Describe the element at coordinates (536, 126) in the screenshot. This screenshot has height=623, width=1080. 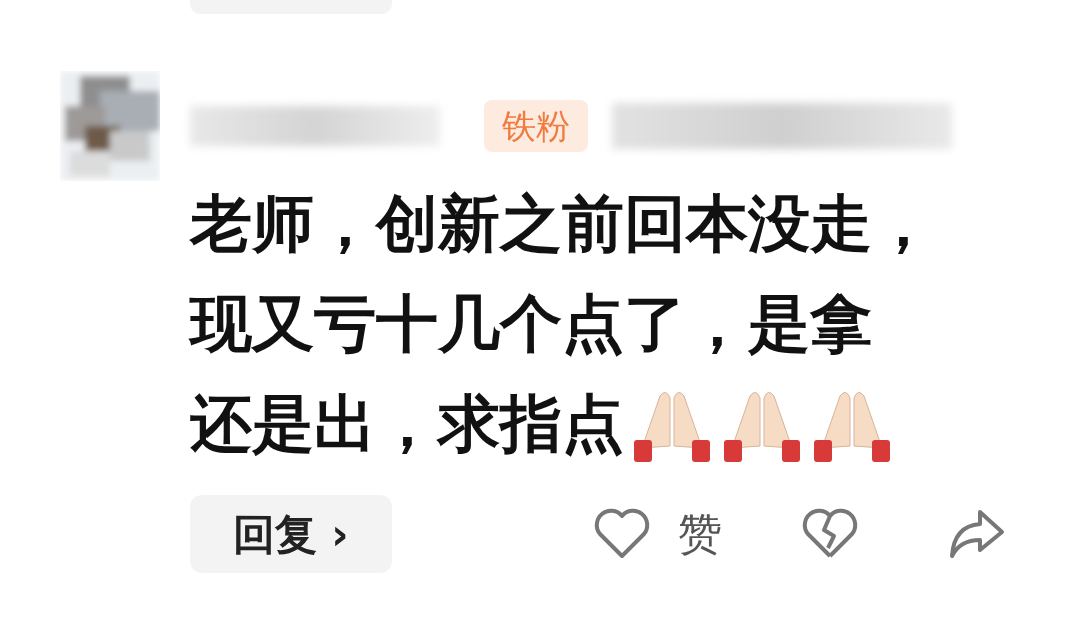
I see `fan-badge: 铁粉` at that location.